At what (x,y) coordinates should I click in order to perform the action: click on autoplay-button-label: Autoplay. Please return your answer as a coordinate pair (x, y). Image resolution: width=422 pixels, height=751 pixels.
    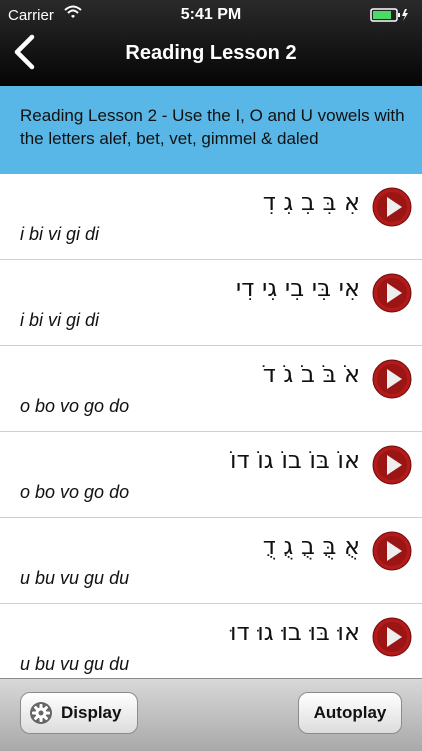
    Looking at the image, I should click on (350, 712).